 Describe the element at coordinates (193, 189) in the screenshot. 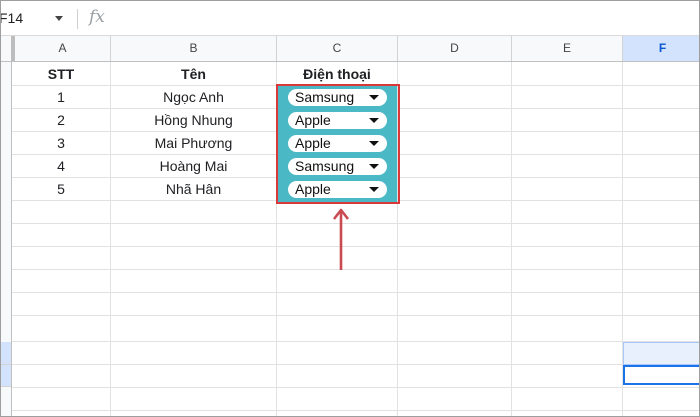

I see `cell-ten: Nhã Hân` at that location.